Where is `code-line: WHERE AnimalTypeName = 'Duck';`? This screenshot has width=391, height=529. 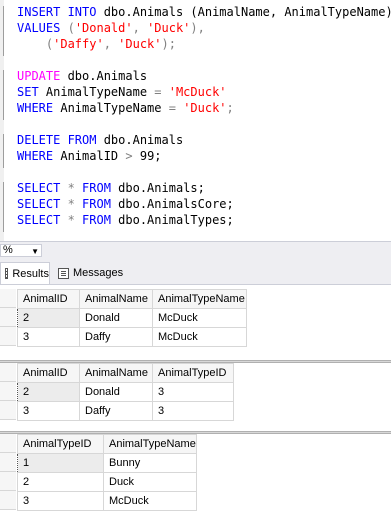
code-line: WHERE AnimalTypeName = 'Duck'; is located at coordinates (204, 108).